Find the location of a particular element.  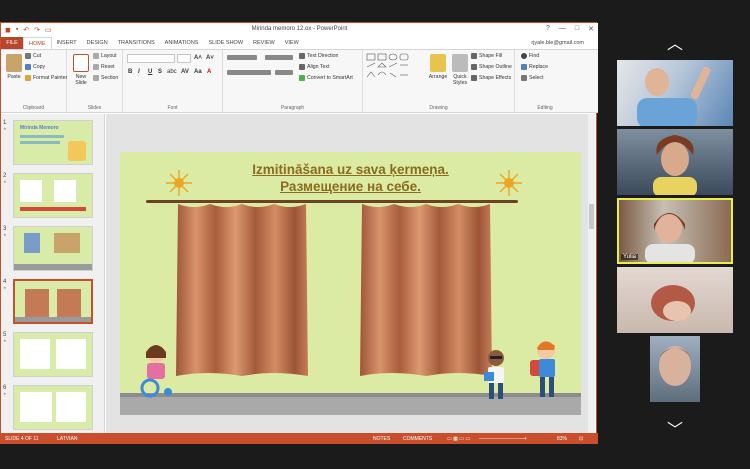

zoom-level: 83% is located at coordinates (562, 439).